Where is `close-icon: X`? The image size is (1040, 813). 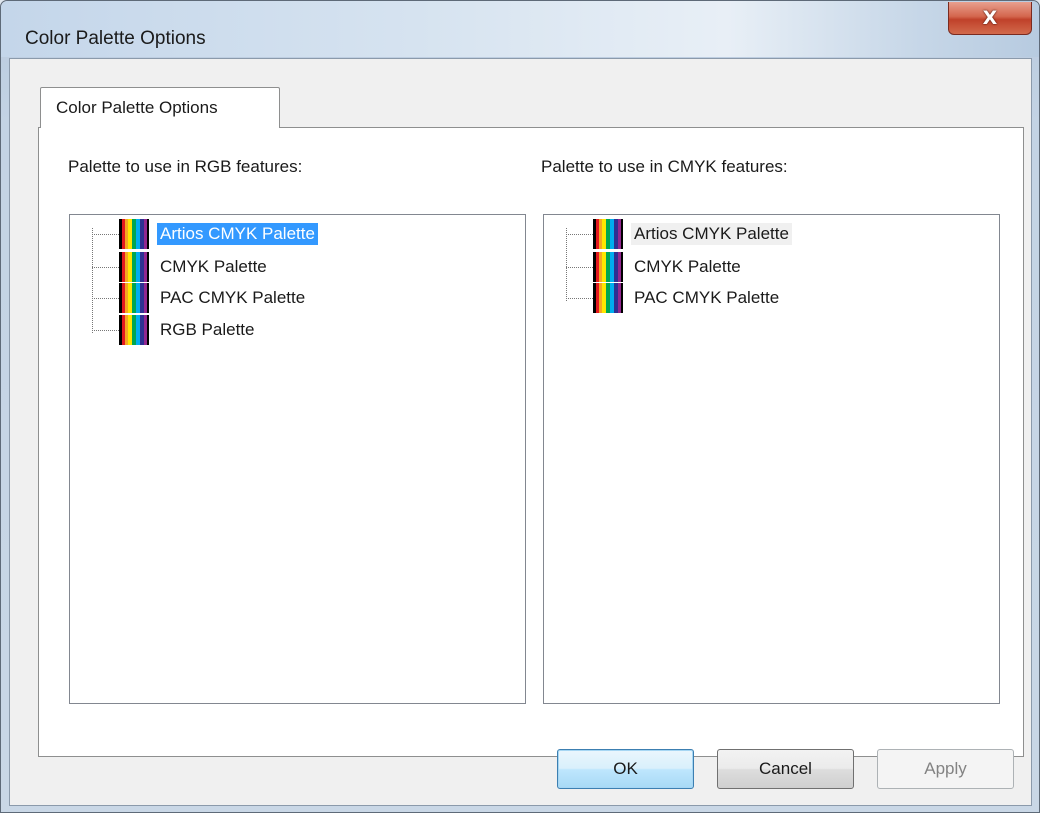 close-icon: X is located at coordinates (990, 18).